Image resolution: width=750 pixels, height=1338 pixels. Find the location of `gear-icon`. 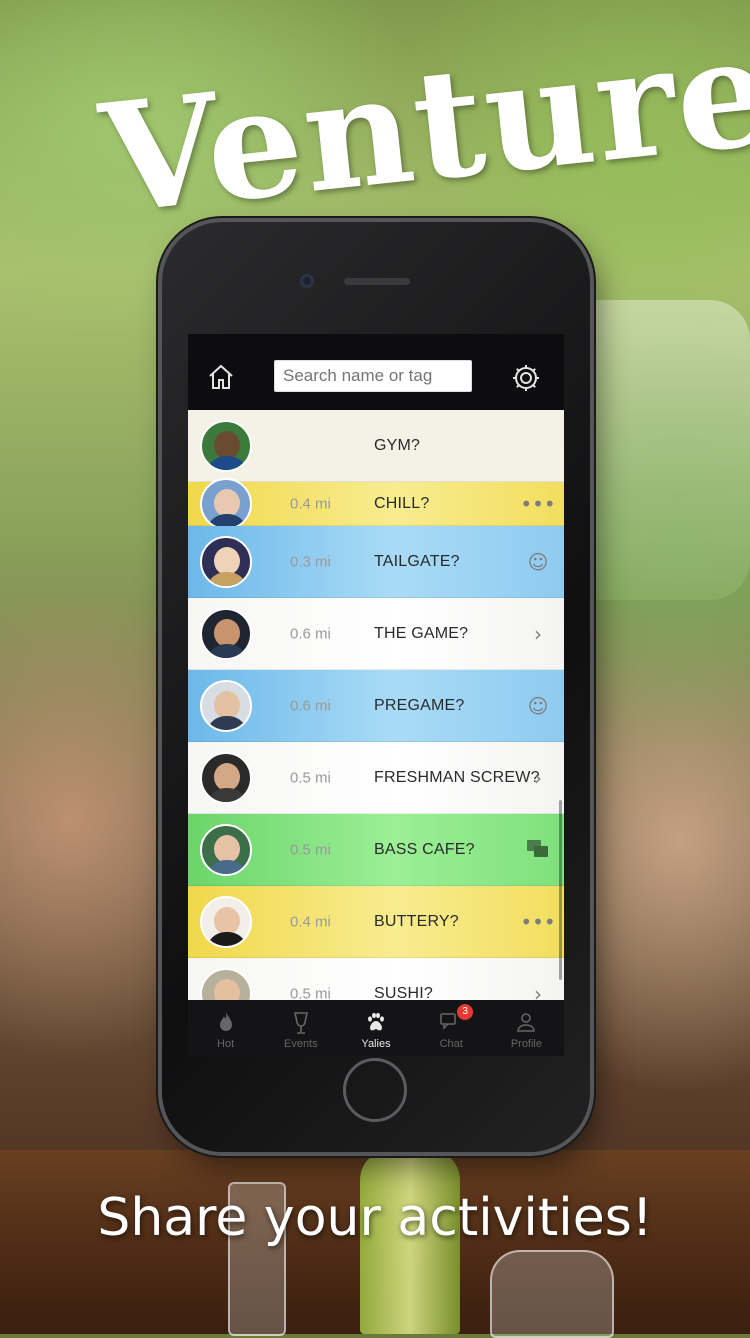

gear-icon is located at coordinates (526, 378).